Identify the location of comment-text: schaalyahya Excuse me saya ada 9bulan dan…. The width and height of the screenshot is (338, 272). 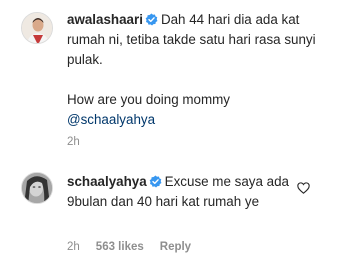
(179, 192).